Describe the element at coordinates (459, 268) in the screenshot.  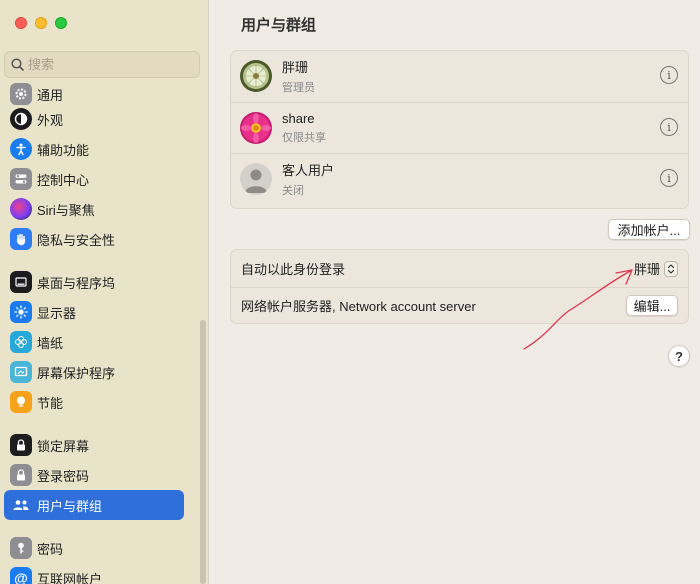
I see `auto-login-row: 自动以此身份登录 胖珊` at that location.